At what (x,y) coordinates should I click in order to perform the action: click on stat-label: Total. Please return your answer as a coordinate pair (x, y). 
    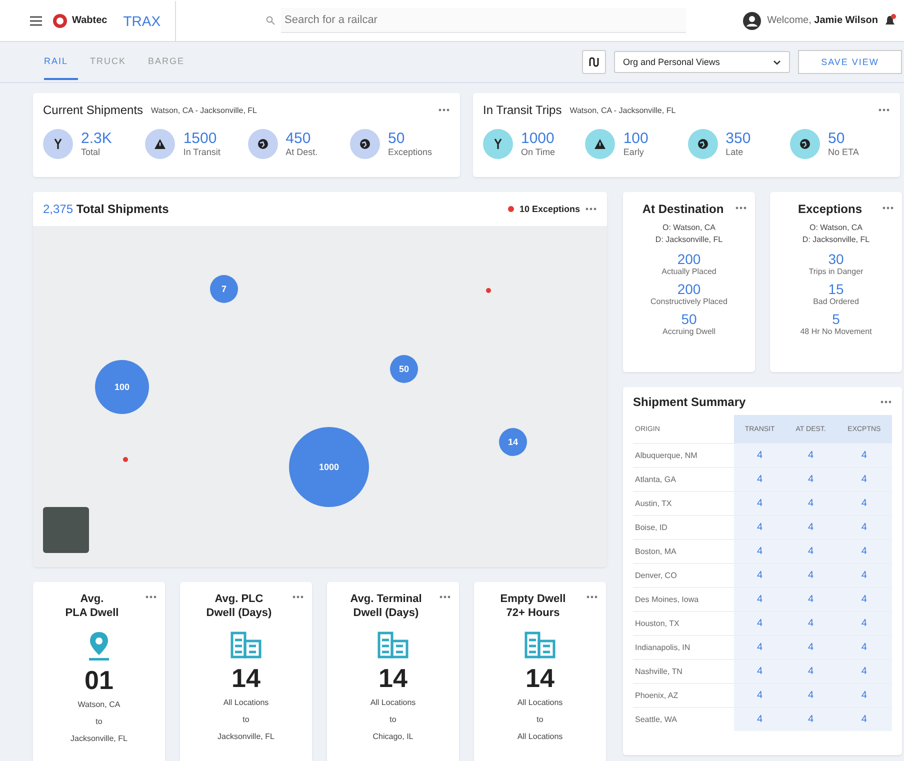
    Looking at the image, I should click on (91, 152).